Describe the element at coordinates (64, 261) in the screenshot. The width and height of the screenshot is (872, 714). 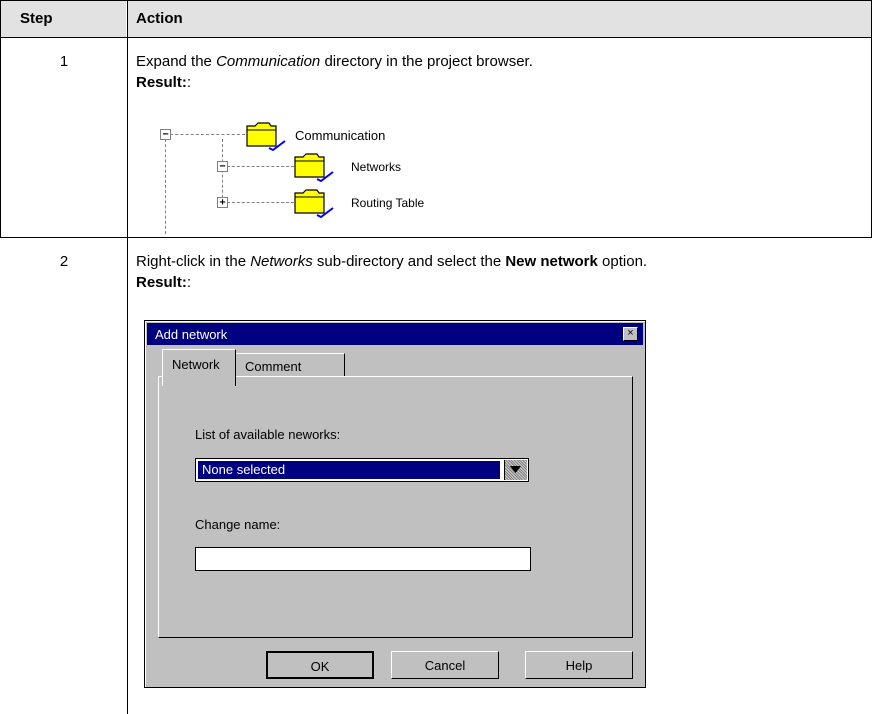
I see `step-number: 2` at that location.